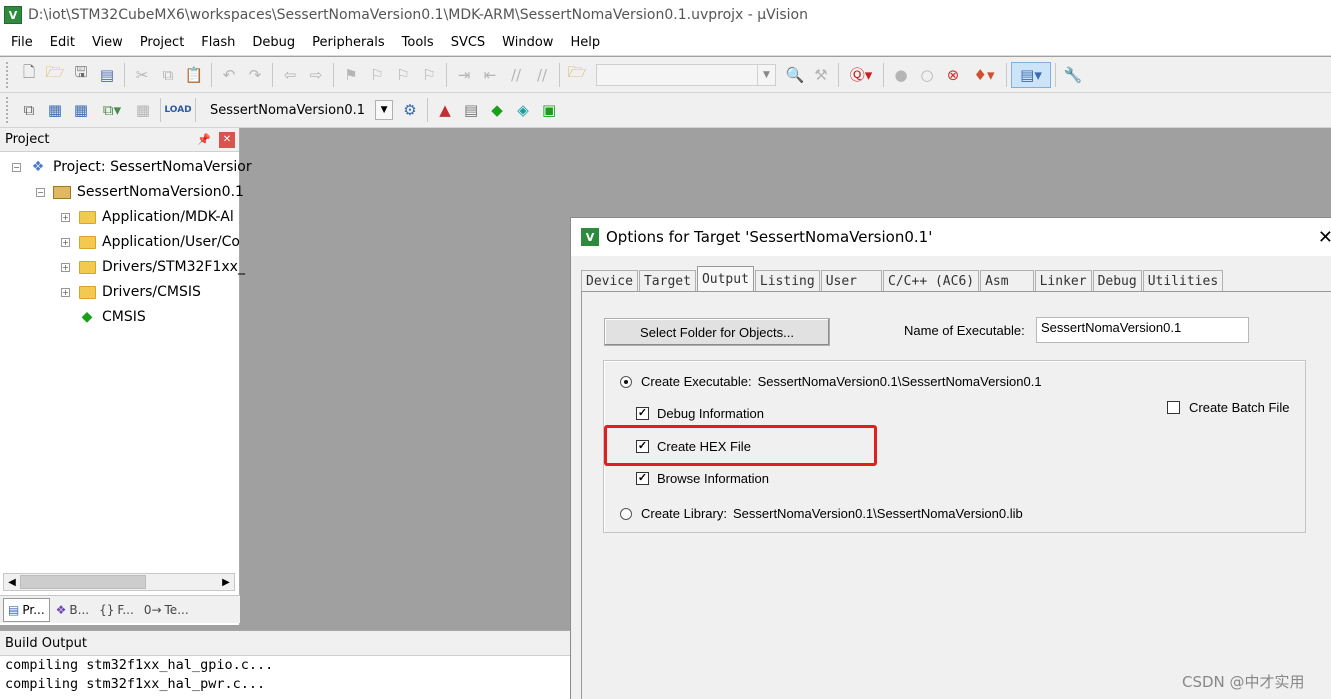 This screenshot has width=1331, height=699. What do you see at coordinates (1142, 330) in the screenshot?
I see `name-of-executable-field: SessertNomaVersion0.1` at bounding box center [1142, 330].